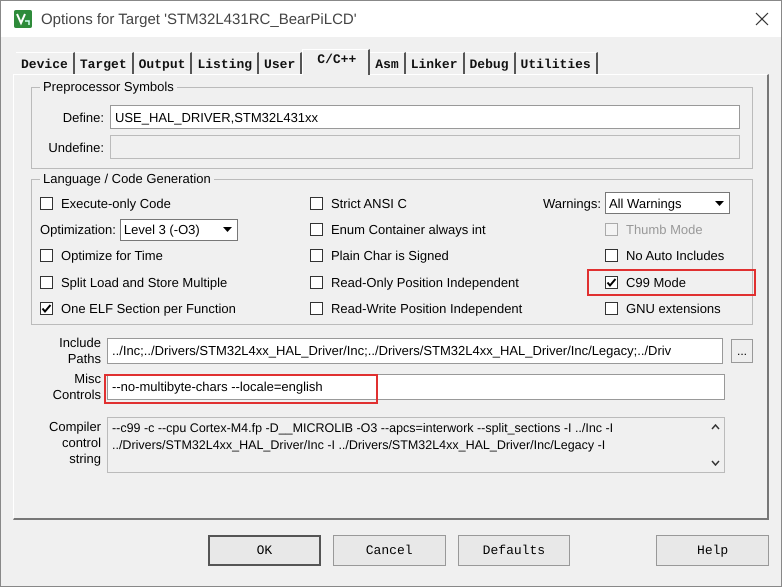 Image resolution: width=782 pixels, height=587 pixels. I want to click on tab: Target, so click(104, 63).